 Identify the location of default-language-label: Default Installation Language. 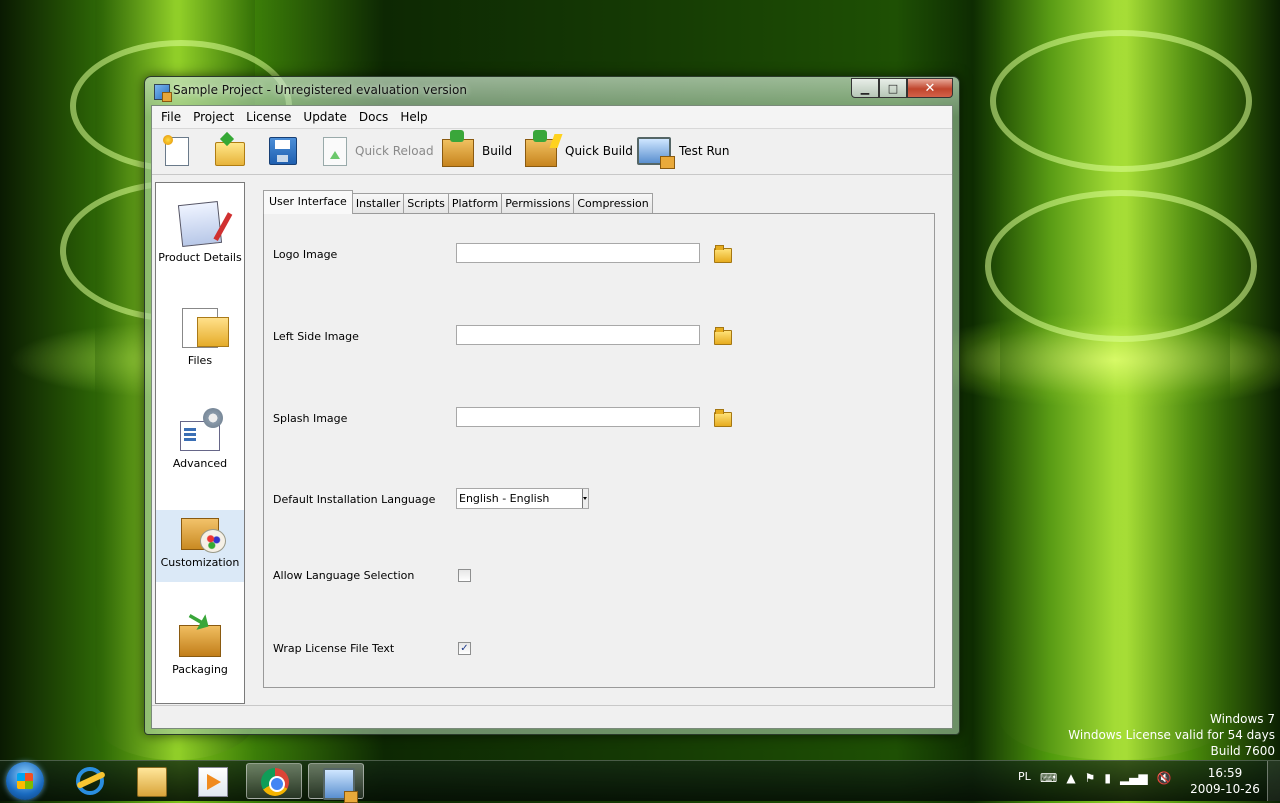
(354, 499).